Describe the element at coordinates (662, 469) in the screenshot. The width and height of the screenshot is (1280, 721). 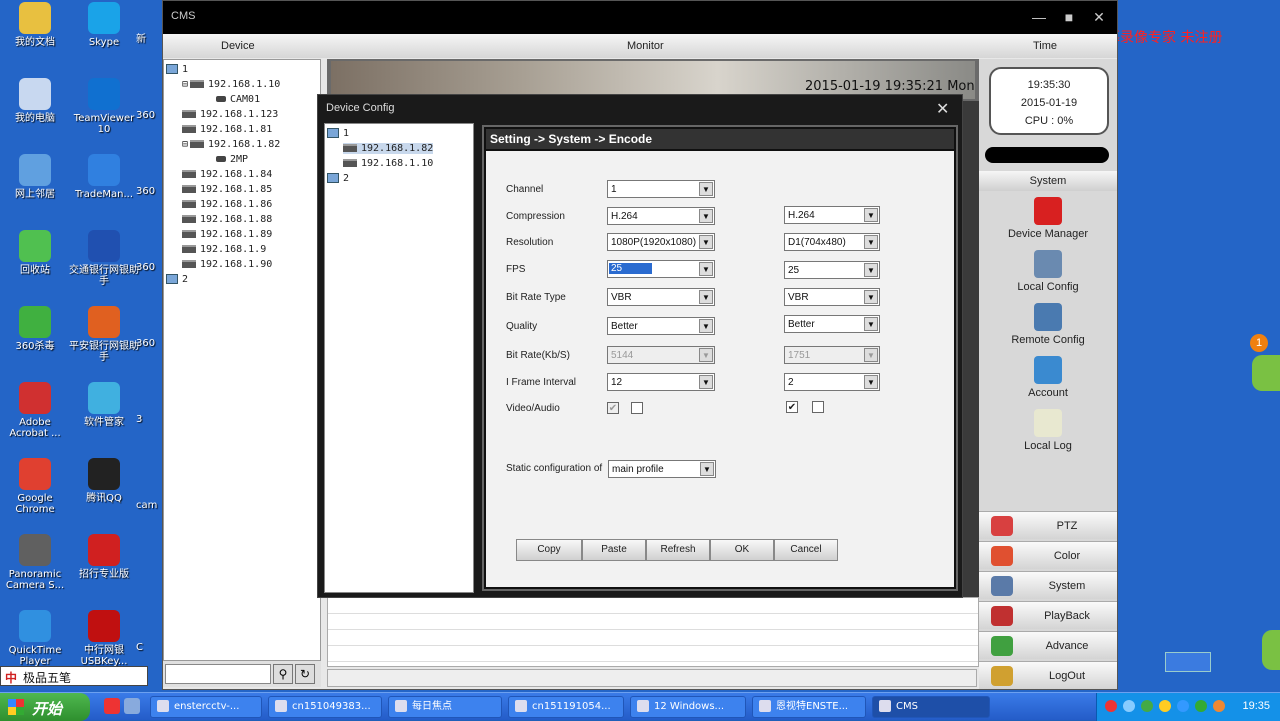
I see `static-config-select: main profile ▼` at that location.